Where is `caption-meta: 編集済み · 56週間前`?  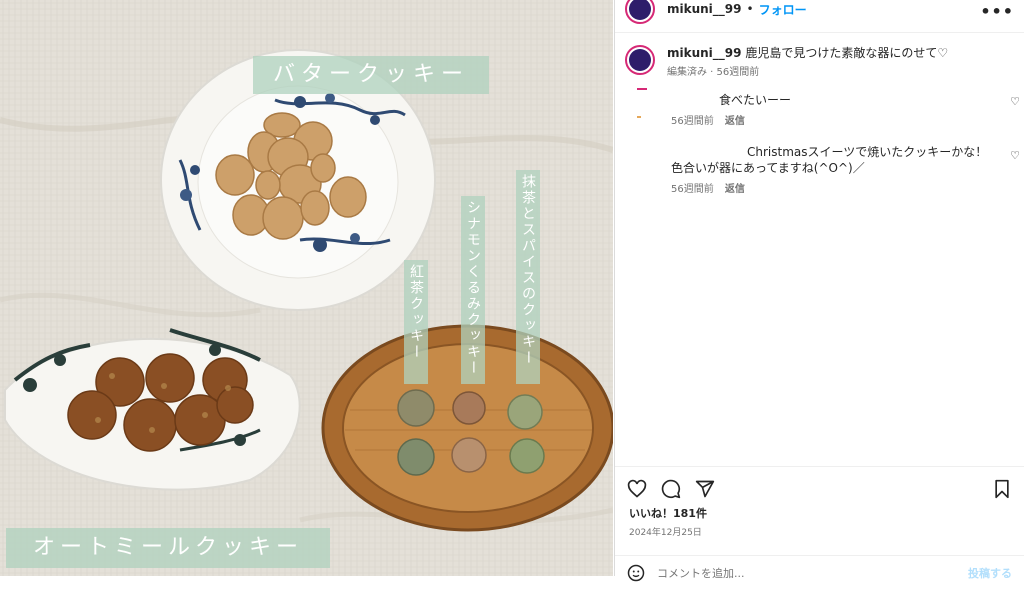 caption-meta: 編集済み · 56週間前 is located at coordinates (713, 72).